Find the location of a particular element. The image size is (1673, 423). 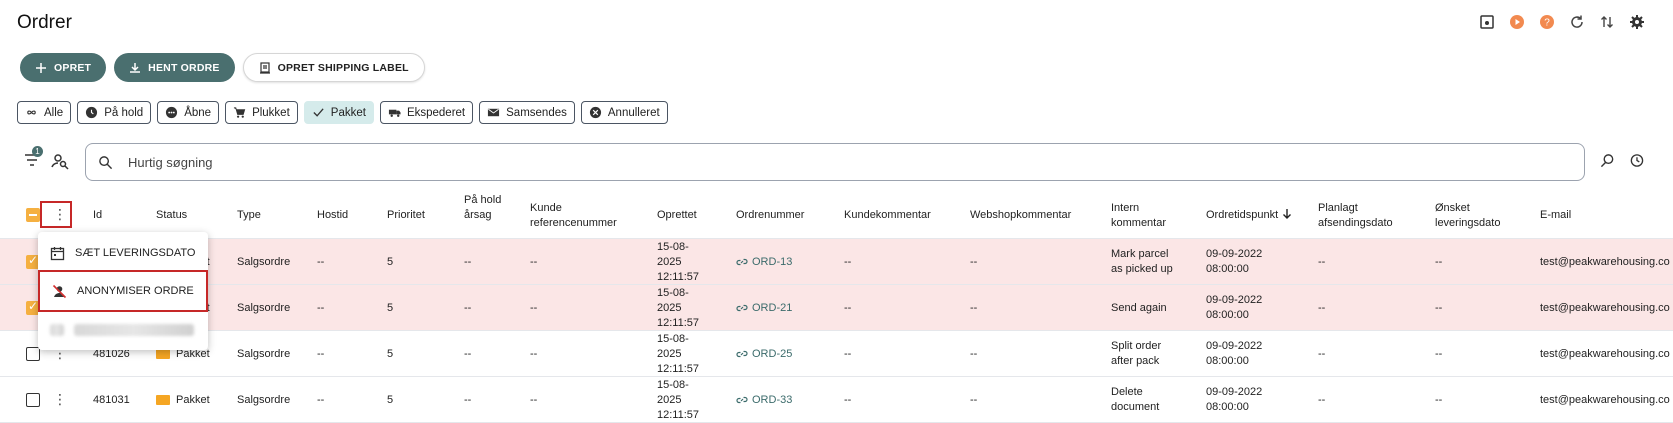

link-icon is located at coordinates (742, 262).